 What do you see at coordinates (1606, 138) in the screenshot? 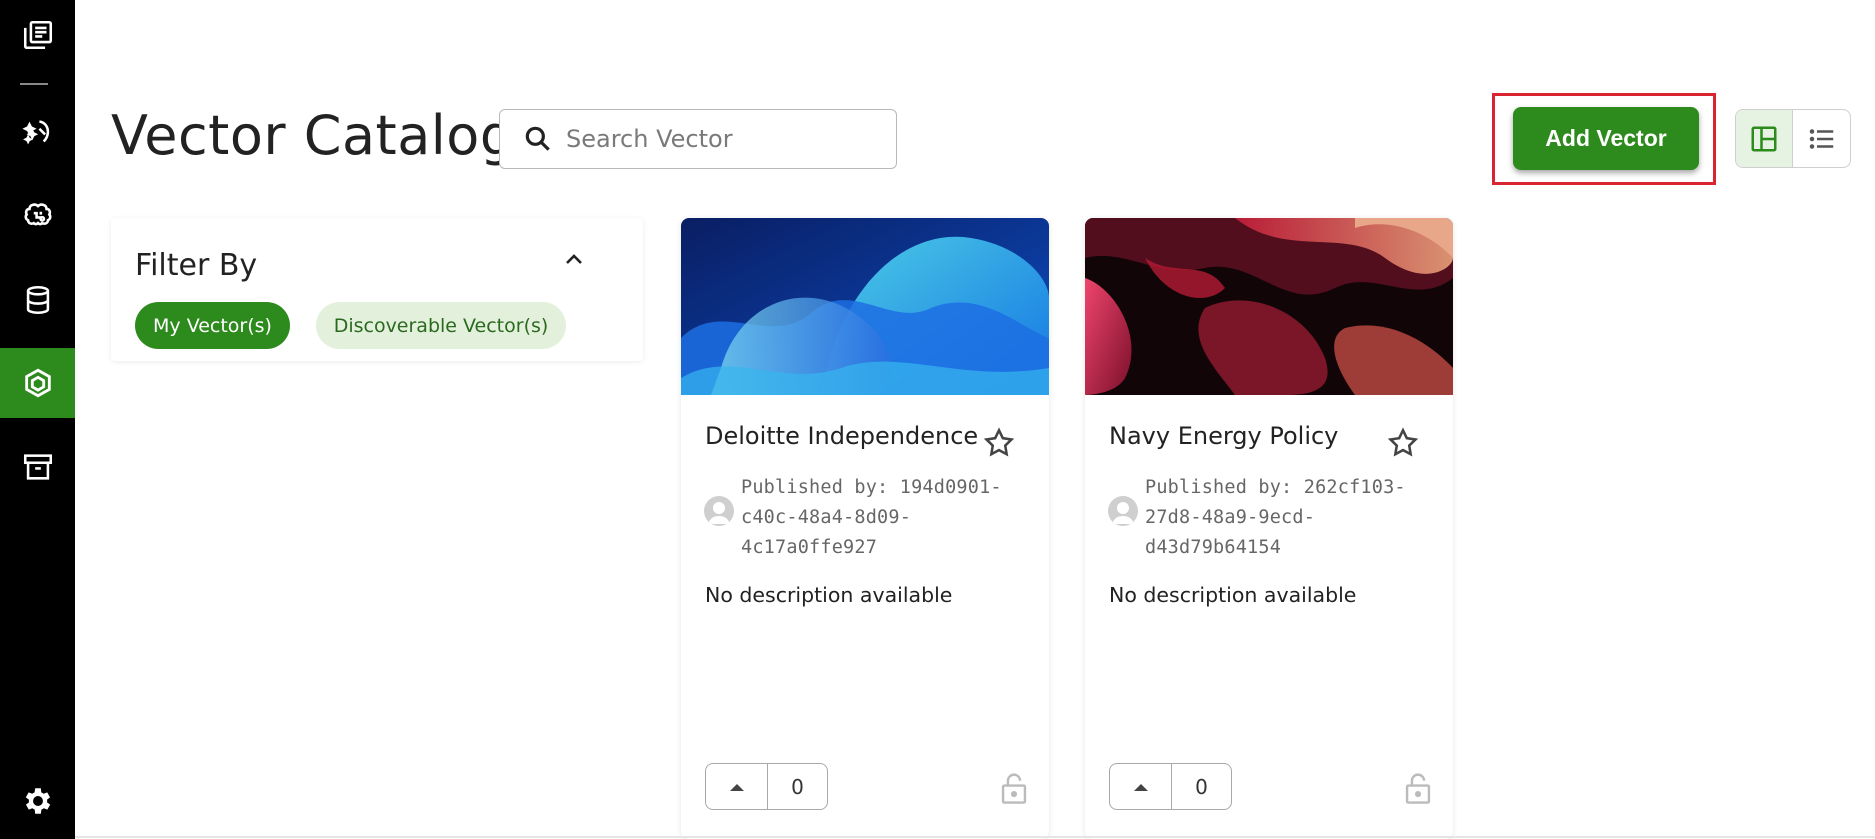
I see `add-vector-button: Add Vector` at bounding box center [1606, 138].